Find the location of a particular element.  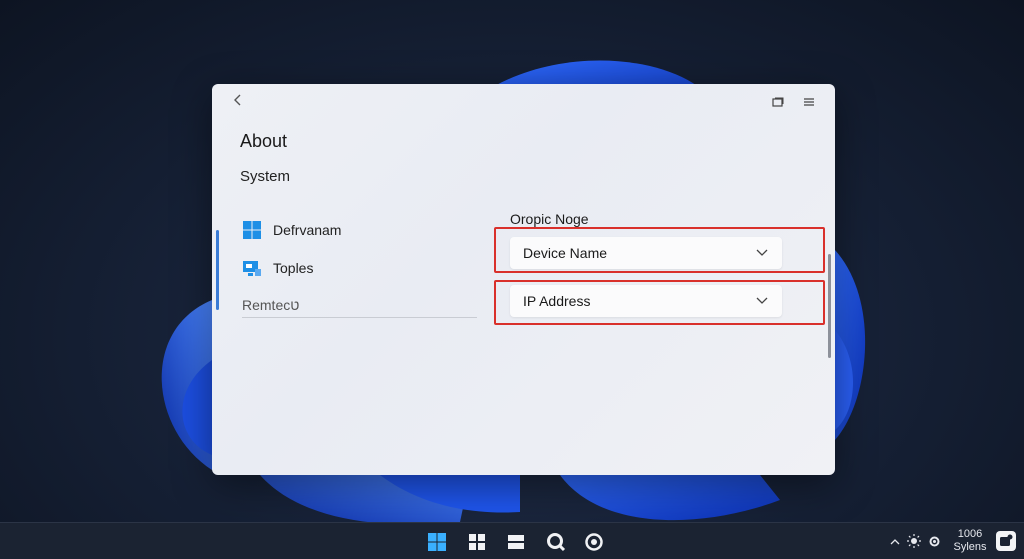

nav-item-defrvanam: Defrvanam is located at coordinates (291, 230).